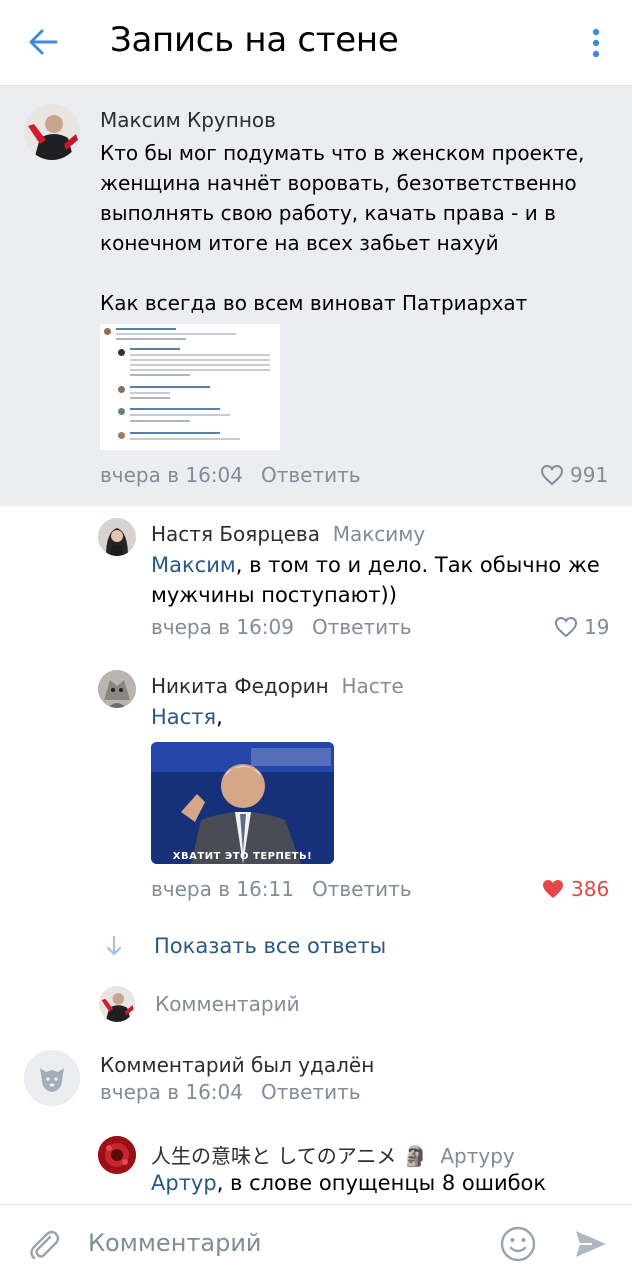 Image resolution: width=632 pixels, height=1280 pixels. What do you see at coordinates (44, 42) in the screenshot?
I see `back-arrow-icon` at bounding box center [44, 42].